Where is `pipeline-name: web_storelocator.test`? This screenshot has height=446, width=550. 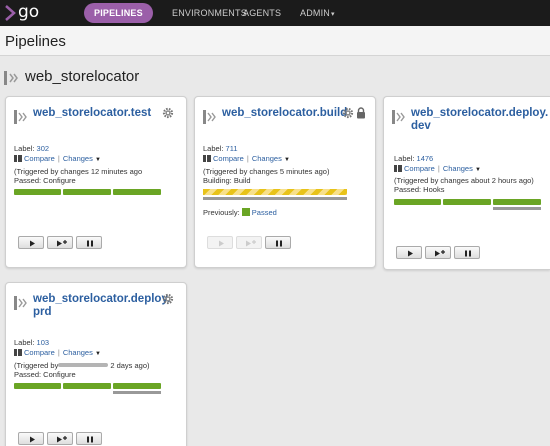
pipeline-name: web_storelocator.test is located at coordinates (92, 113).